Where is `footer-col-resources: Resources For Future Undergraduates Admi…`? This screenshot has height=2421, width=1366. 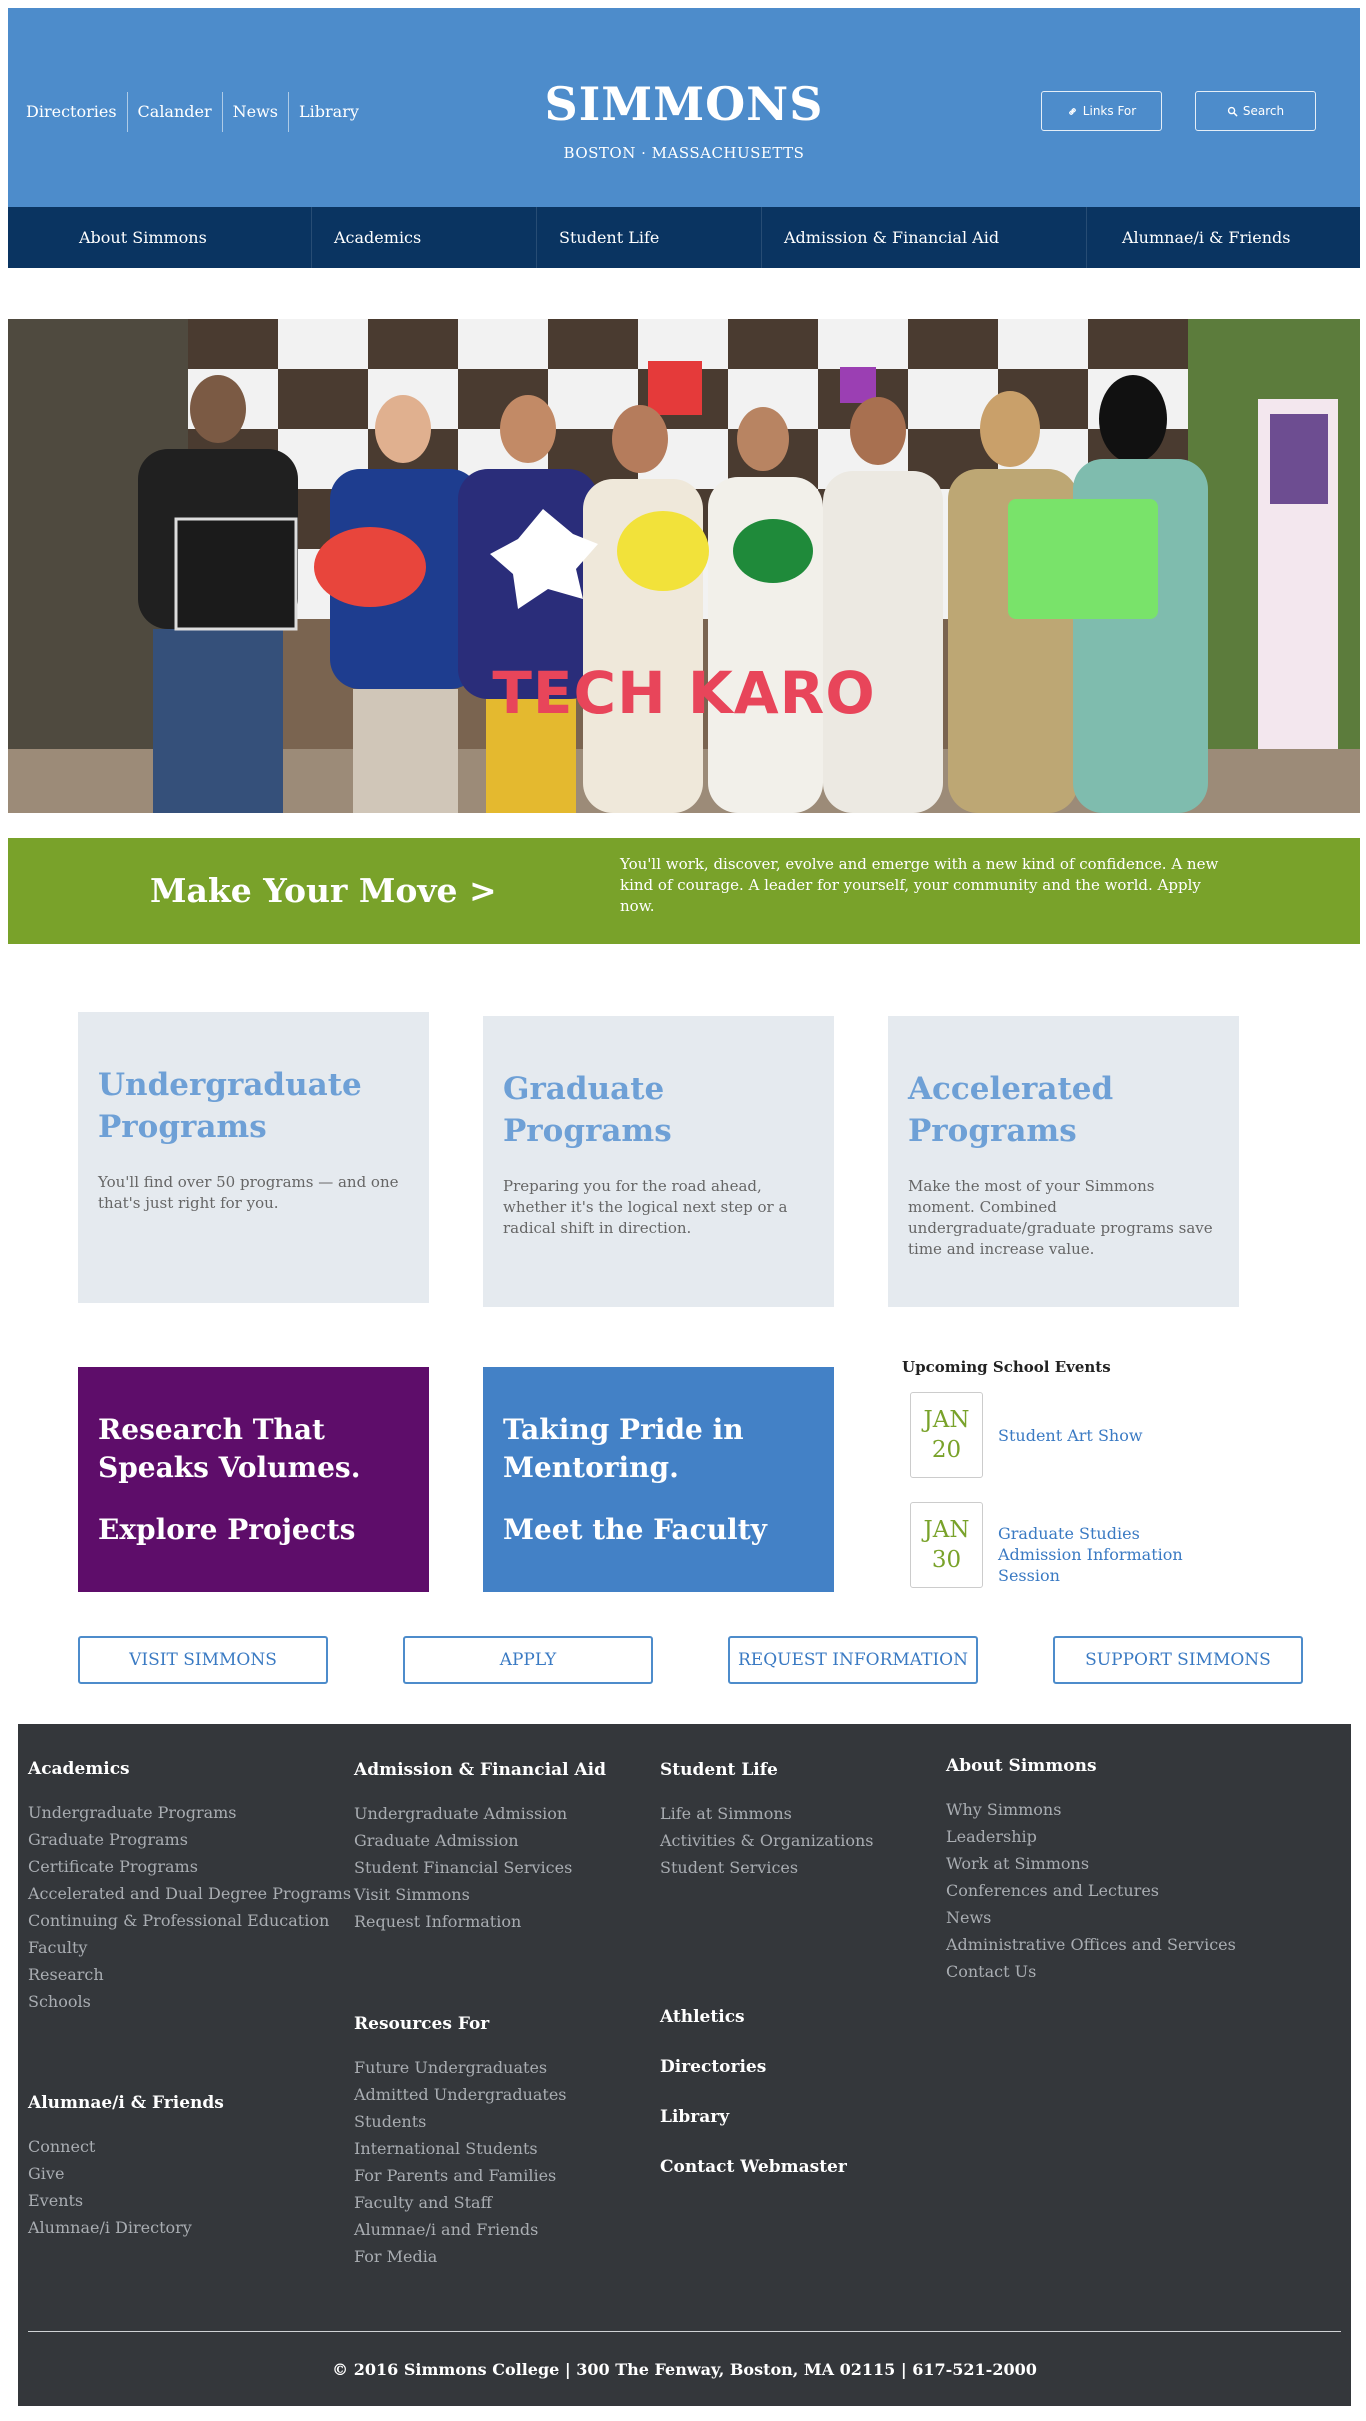 footer-col-resources: Resources For Future Undergraduates Admi… is located at coordinates (460, 2141).